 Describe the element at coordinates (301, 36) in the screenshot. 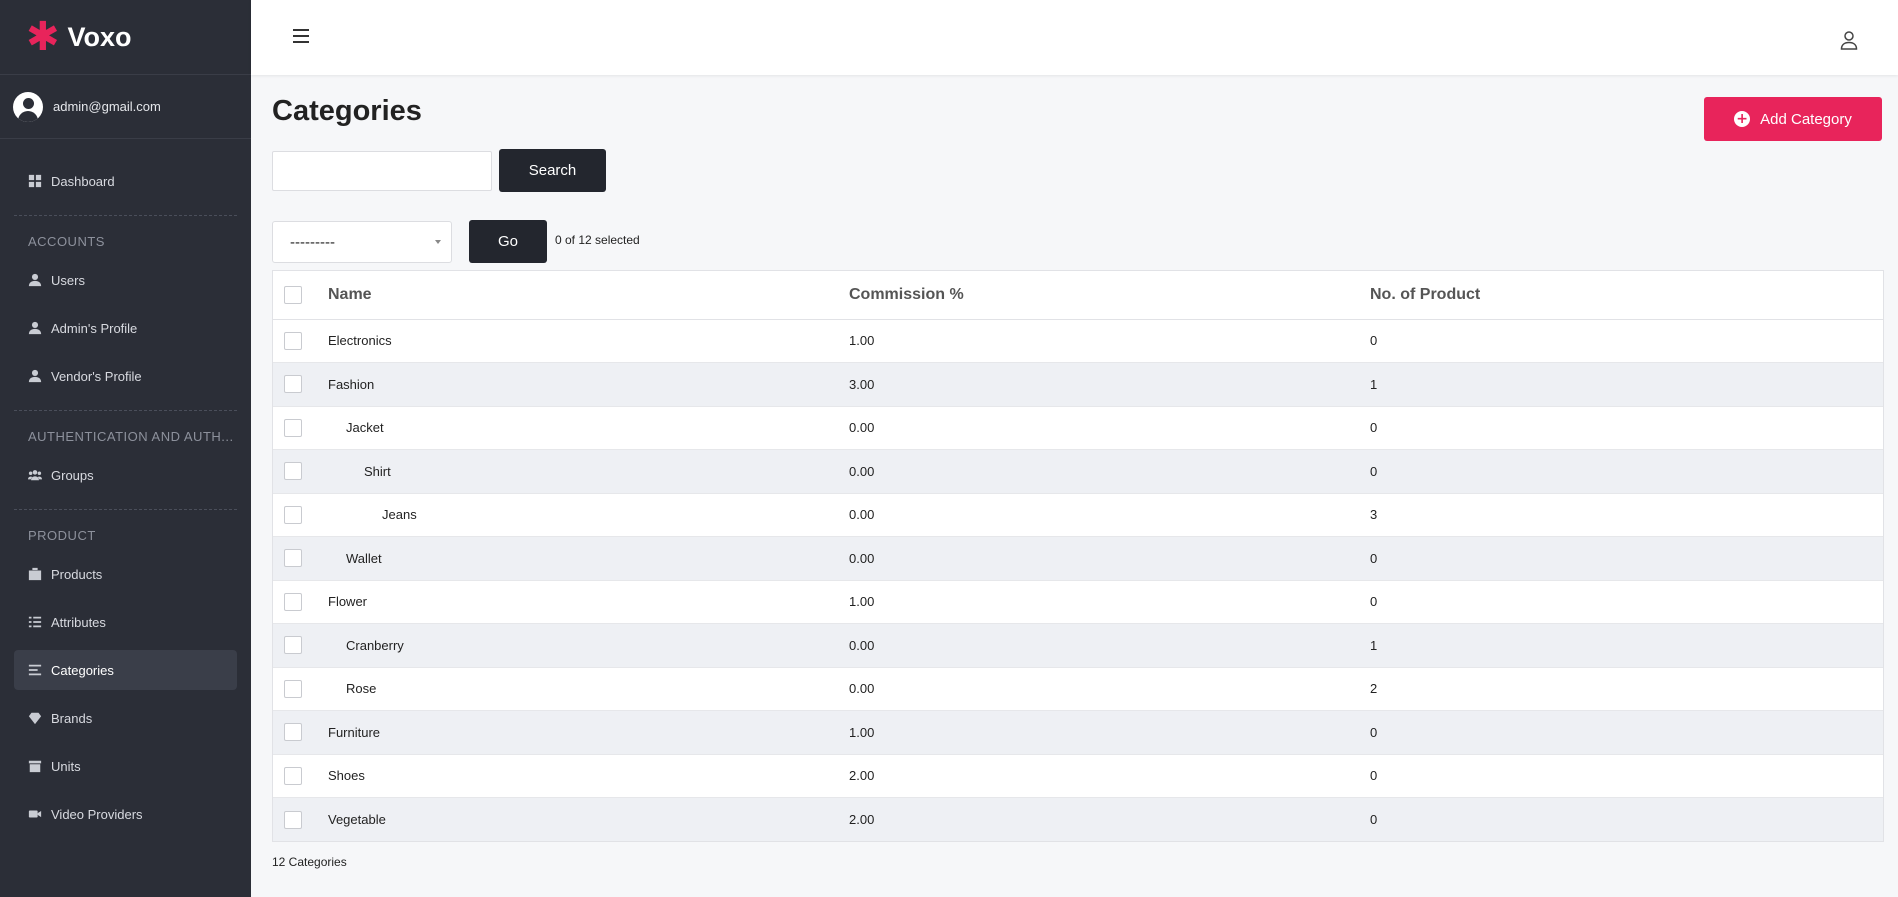

I see `menu-toggle-icon` at that location.